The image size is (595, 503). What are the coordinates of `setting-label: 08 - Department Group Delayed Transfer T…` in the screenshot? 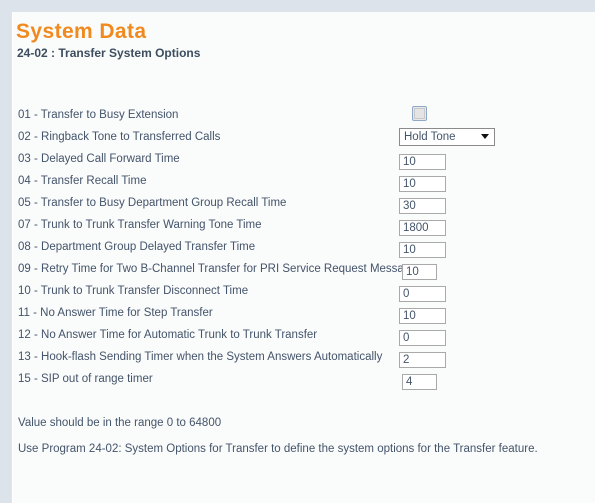 It's located at (137, 247).